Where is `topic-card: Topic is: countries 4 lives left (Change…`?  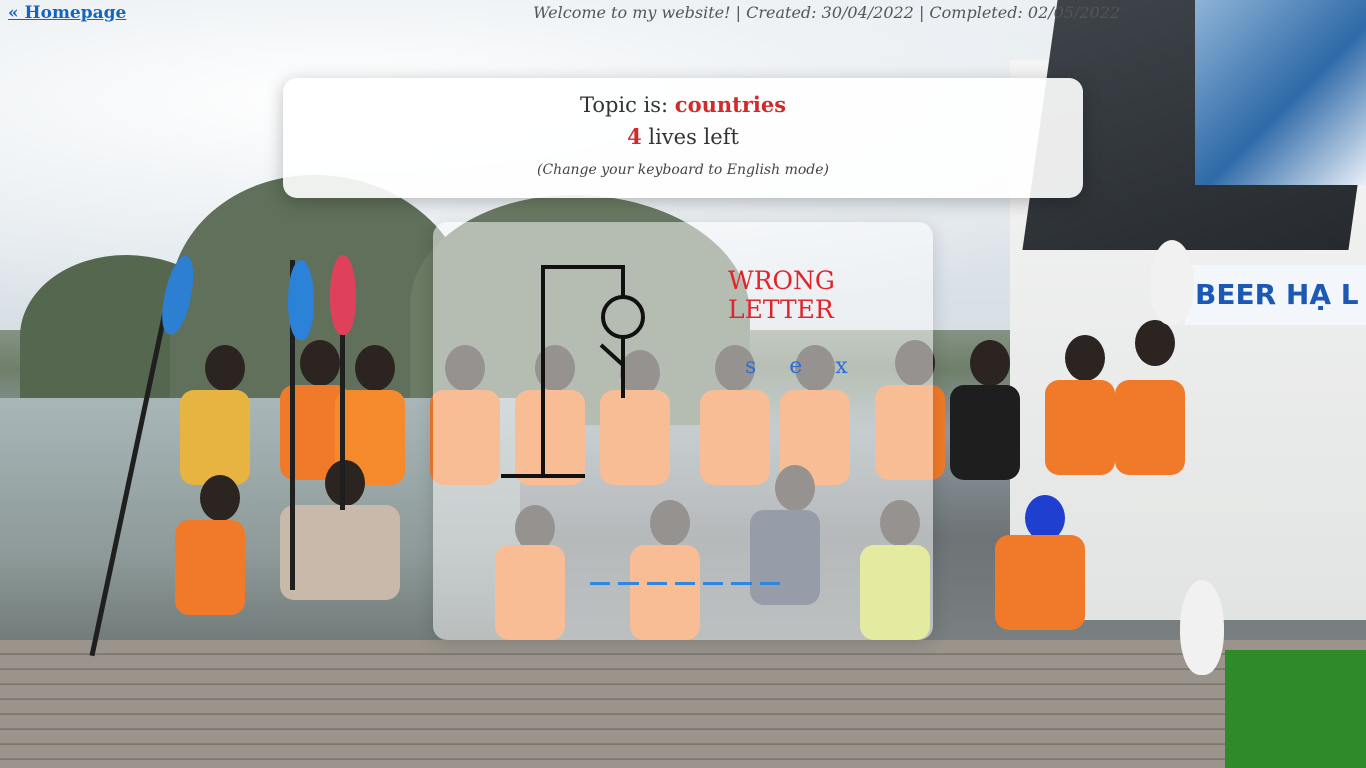
topic-card: Topic is: countries 4 lives left (Change… is located at coordinates (683, 138).